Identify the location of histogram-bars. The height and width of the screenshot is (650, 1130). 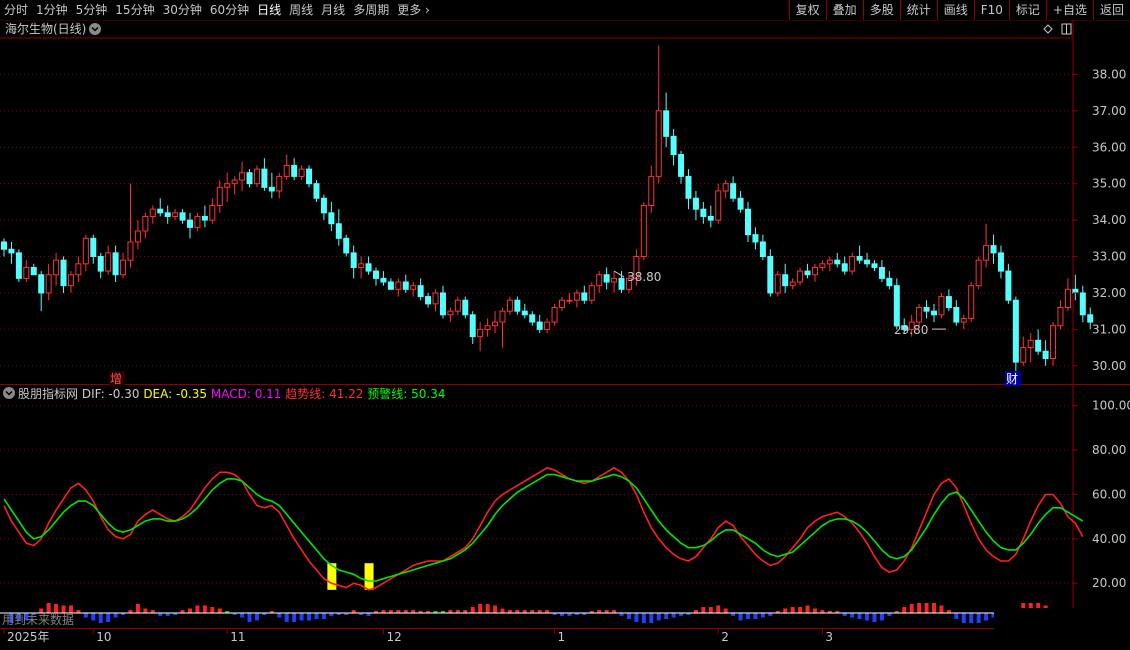
(542, 613).